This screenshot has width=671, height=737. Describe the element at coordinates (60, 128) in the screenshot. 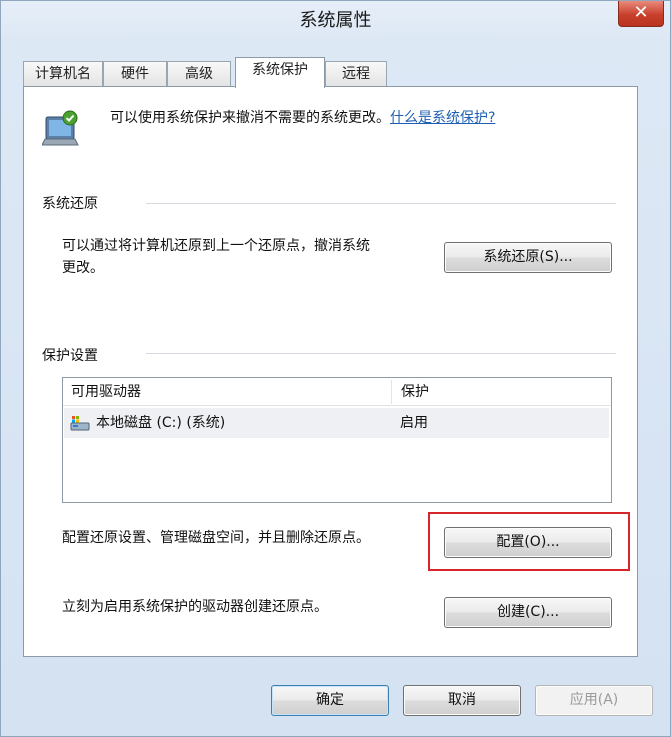

I see `system-protection-icon` at that location.